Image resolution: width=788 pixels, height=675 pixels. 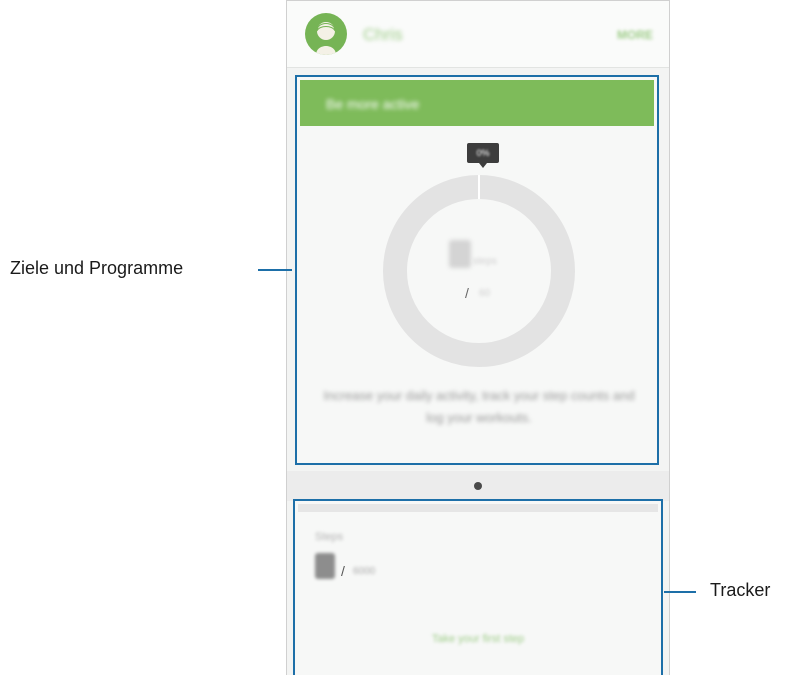 I want to click on ring-slash: /, so click(x=467, y=293).